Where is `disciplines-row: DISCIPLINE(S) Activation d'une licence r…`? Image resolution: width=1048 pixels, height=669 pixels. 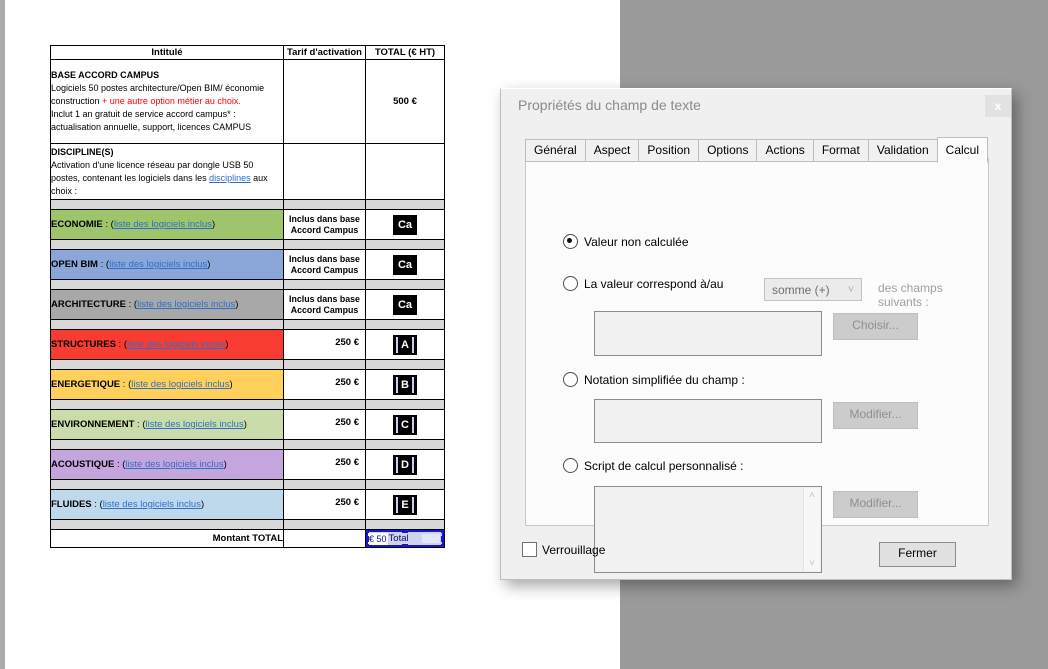
disciplines-row: DISCIPLINE(S) Activation d'une licence r… is located at coordinates (247, 171).